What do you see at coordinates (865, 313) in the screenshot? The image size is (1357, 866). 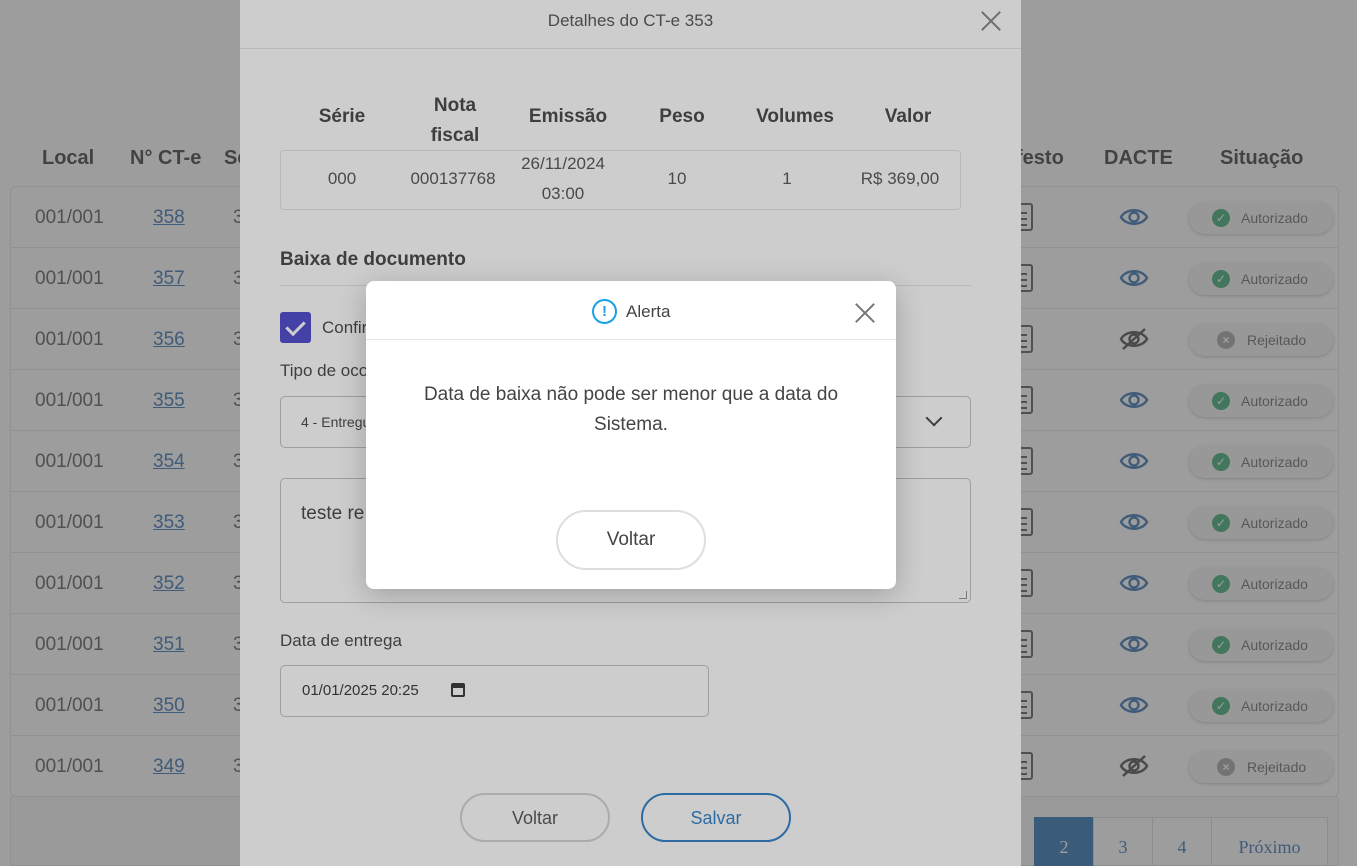 I see `close-icon` at bounding box center [865, 313].